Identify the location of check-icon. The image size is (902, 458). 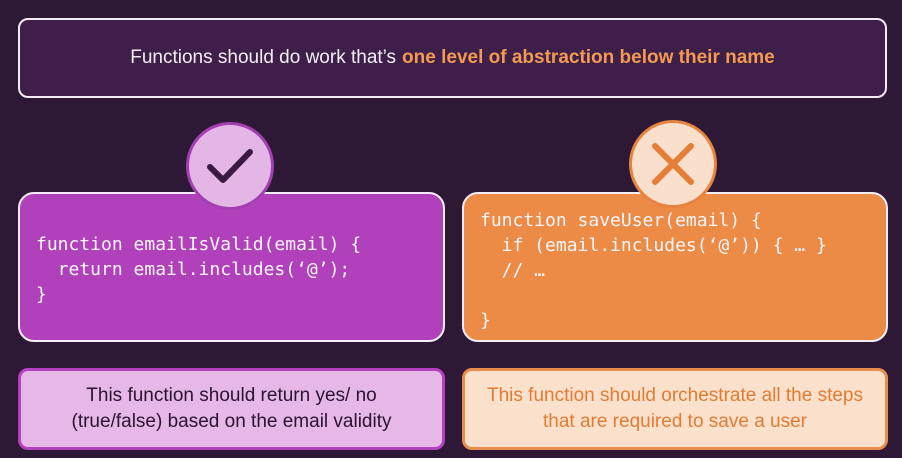
(230, 166).